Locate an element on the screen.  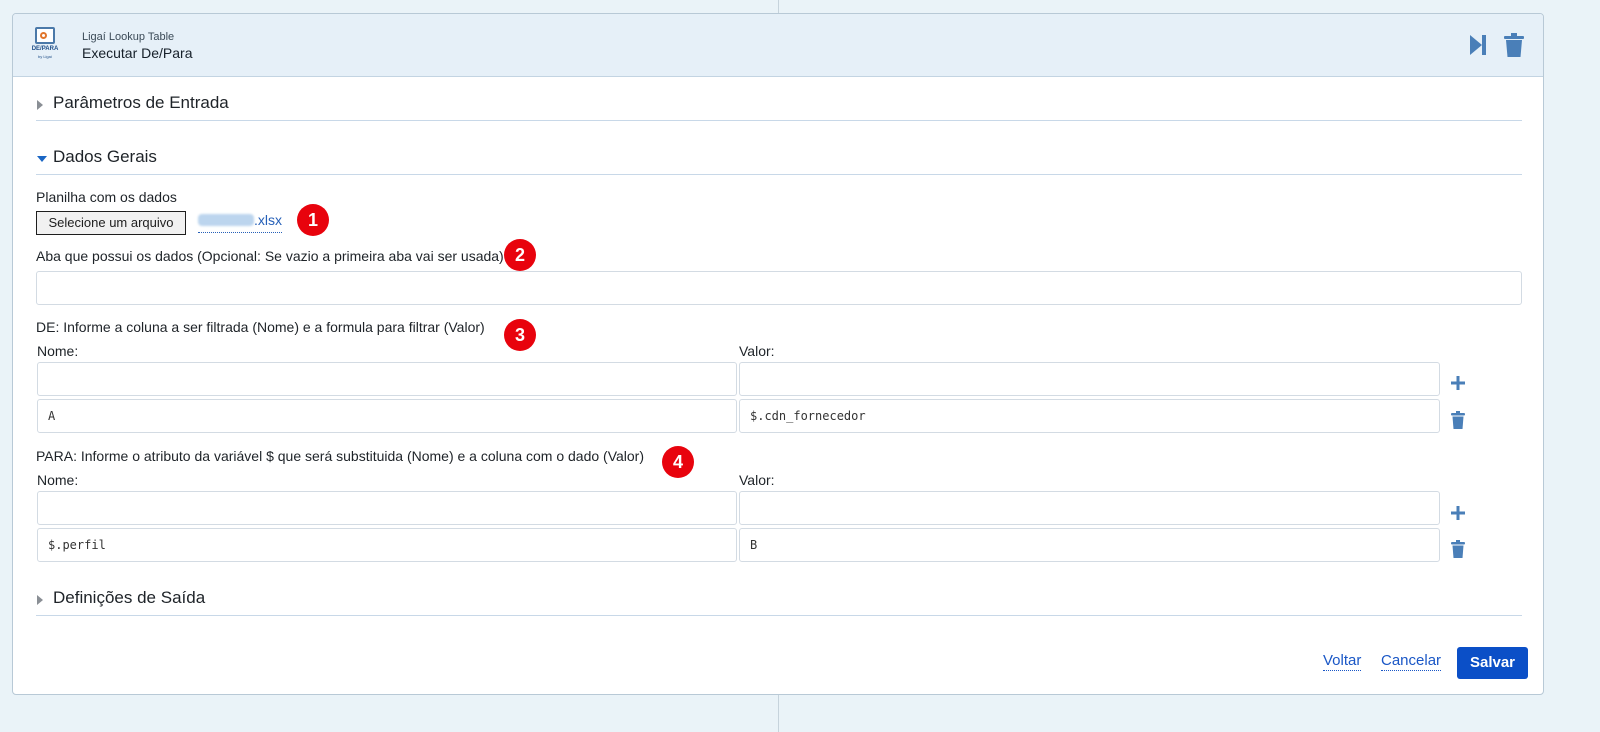
logo-text: DE/PARA is located at coordinates (45, 49).